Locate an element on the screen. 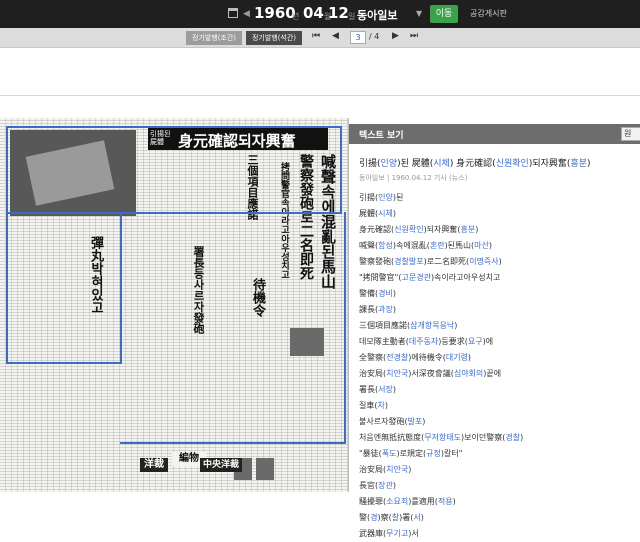  article-line: 騷擾罪(소요죄)를適用(적용) is located at coordinates (441, 502).